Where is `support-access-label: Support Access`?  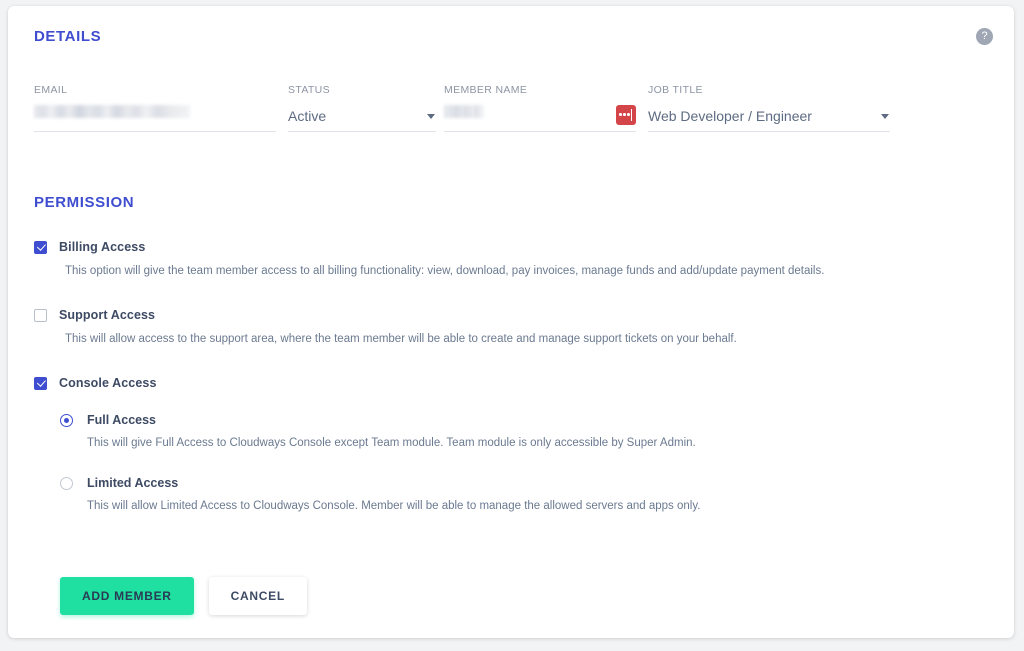 support-access-label: Support Access is located at coordinates (107, 315).